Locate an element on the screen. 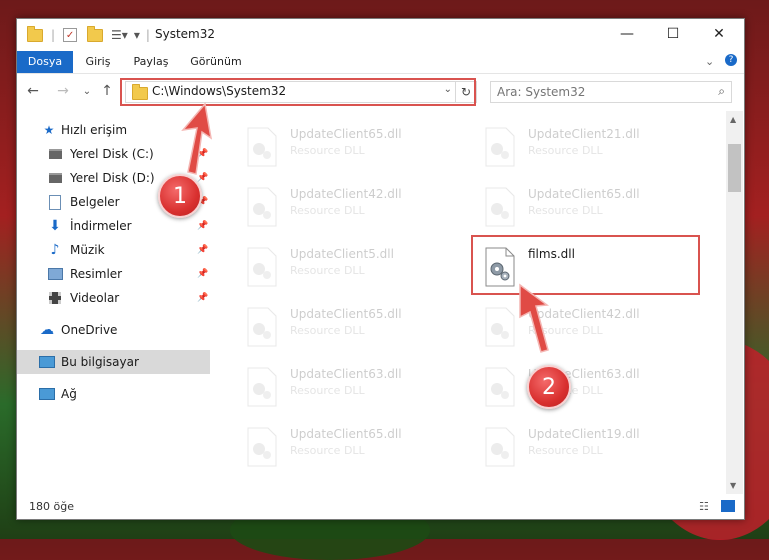  step-1-badge: 1 is located at coordinates (180, 196).